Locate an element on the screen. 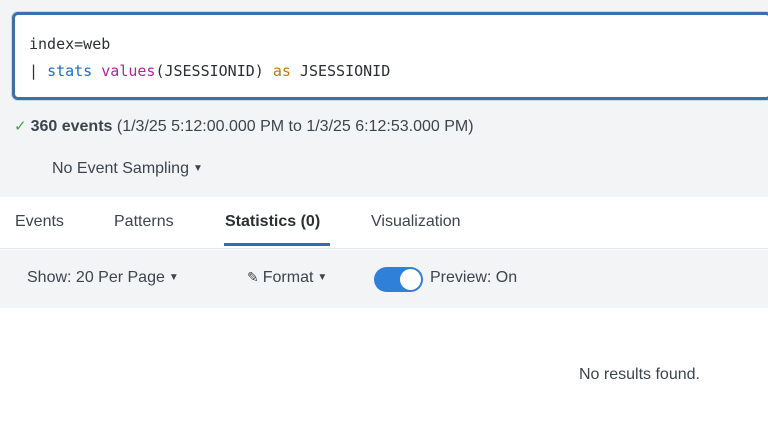 This screenshot has height=423, width=768. query-line-1: index=web is located at coordinates (69, 44).